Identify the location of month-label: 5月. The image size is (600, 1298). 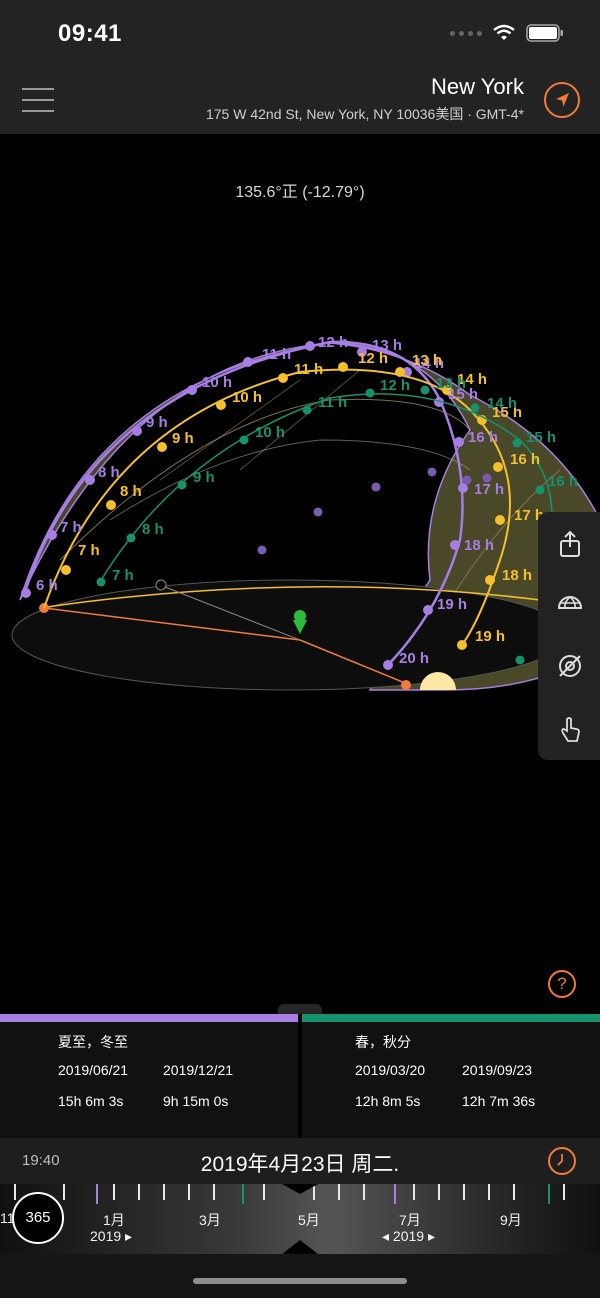
(309, 1220).